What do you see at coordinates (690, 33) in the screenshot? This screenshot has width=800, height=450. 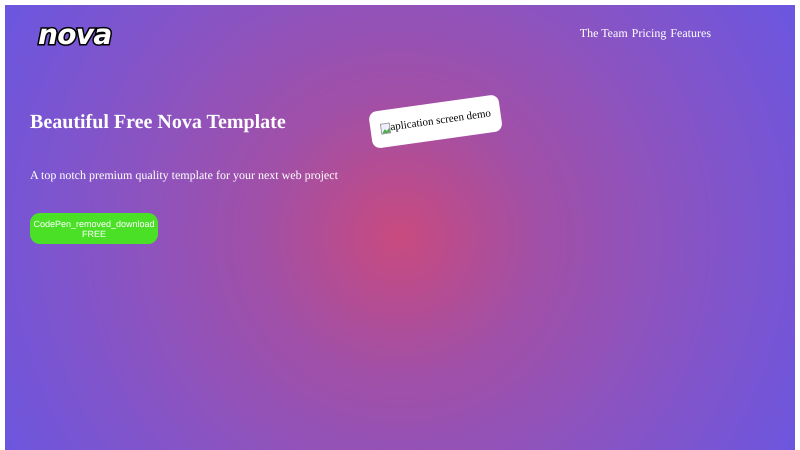 I see `nav-link: Features` at bounding box center [690, 33].